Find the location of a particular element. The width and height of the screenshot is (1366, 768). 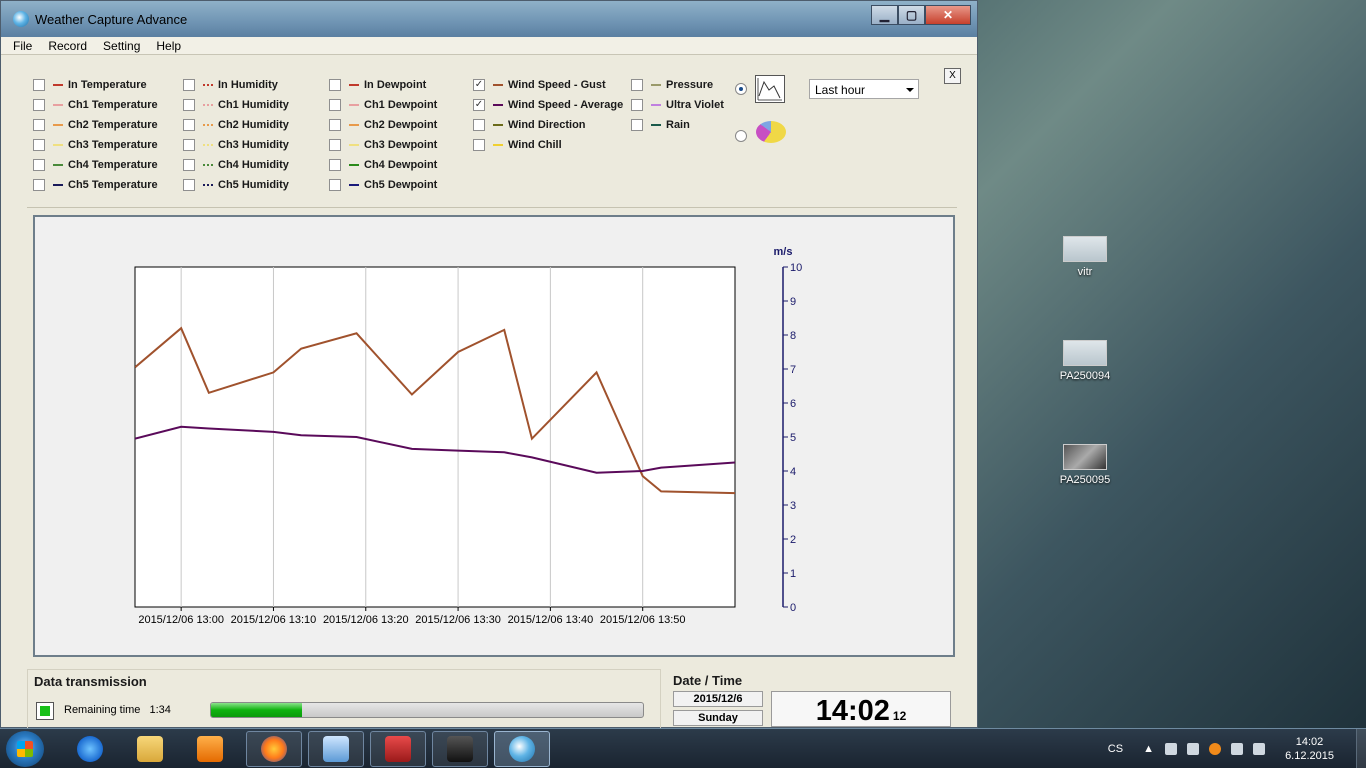

series-option: Ultra Violet is located at coordinates (677, 105).